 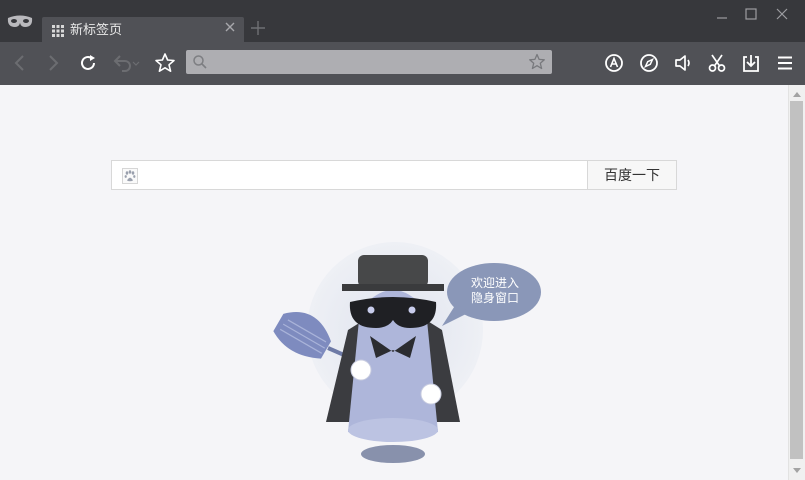 I want to click on apps-grid-icon, so click(x=58, y=31).